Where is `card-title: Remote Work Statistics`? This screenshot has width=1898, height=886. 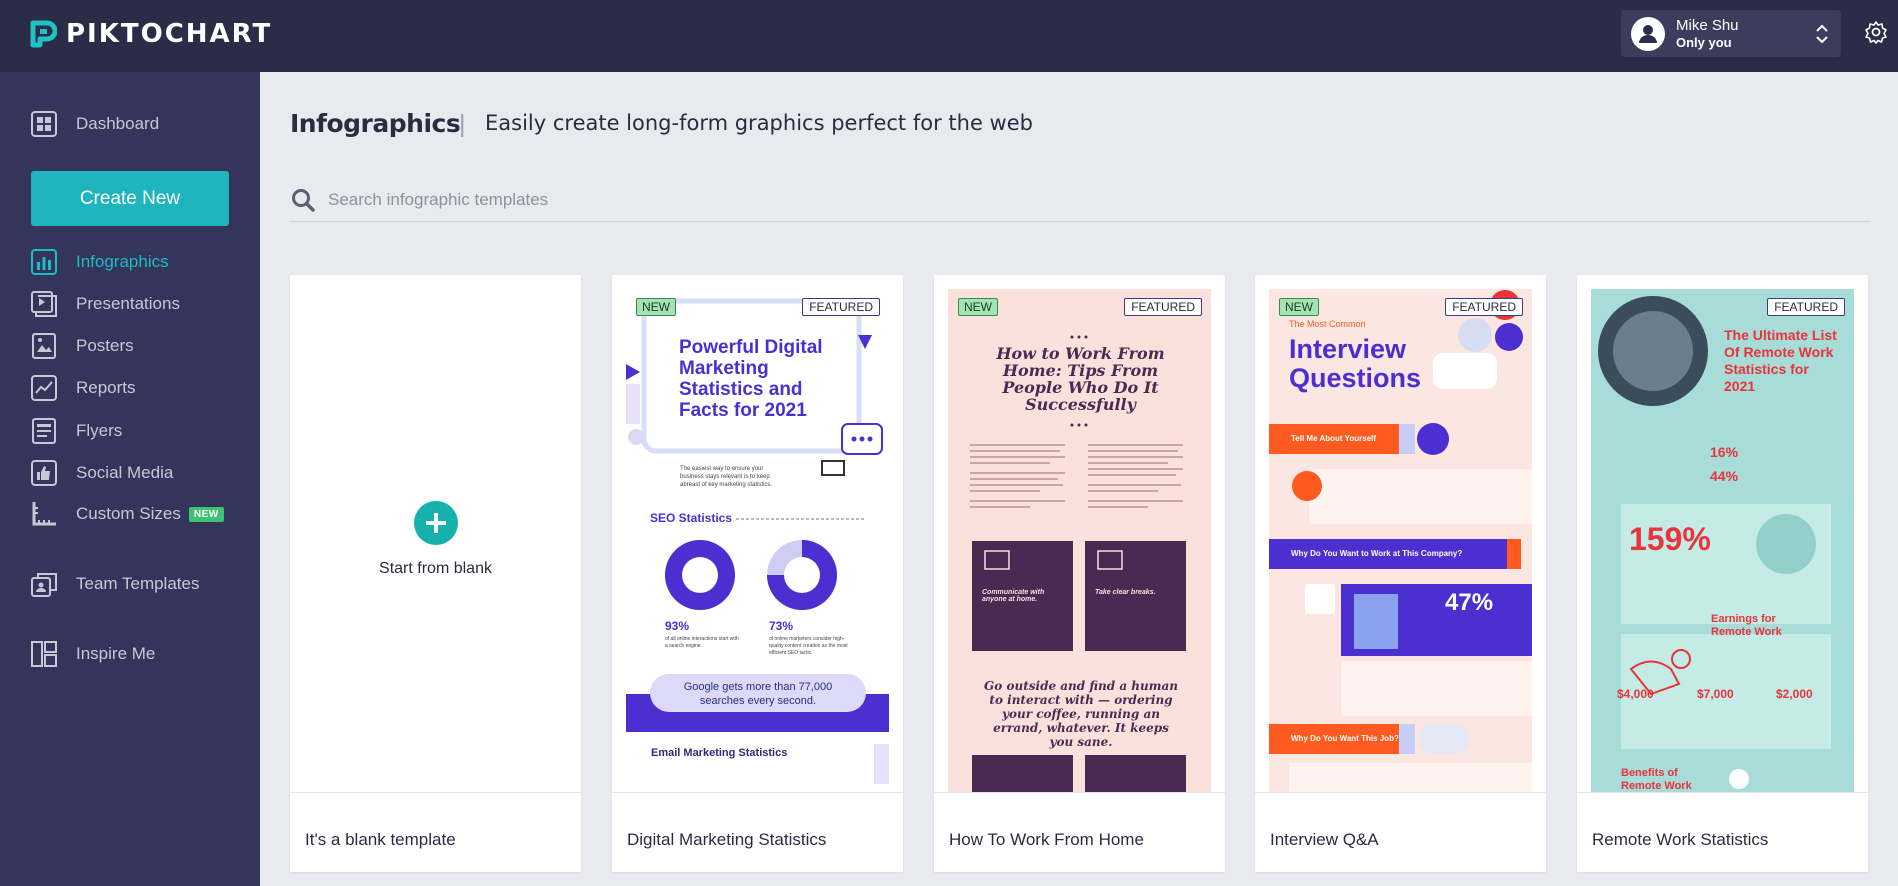 card-title: Remote Work Statistics is located at coordinates (1680, 839).